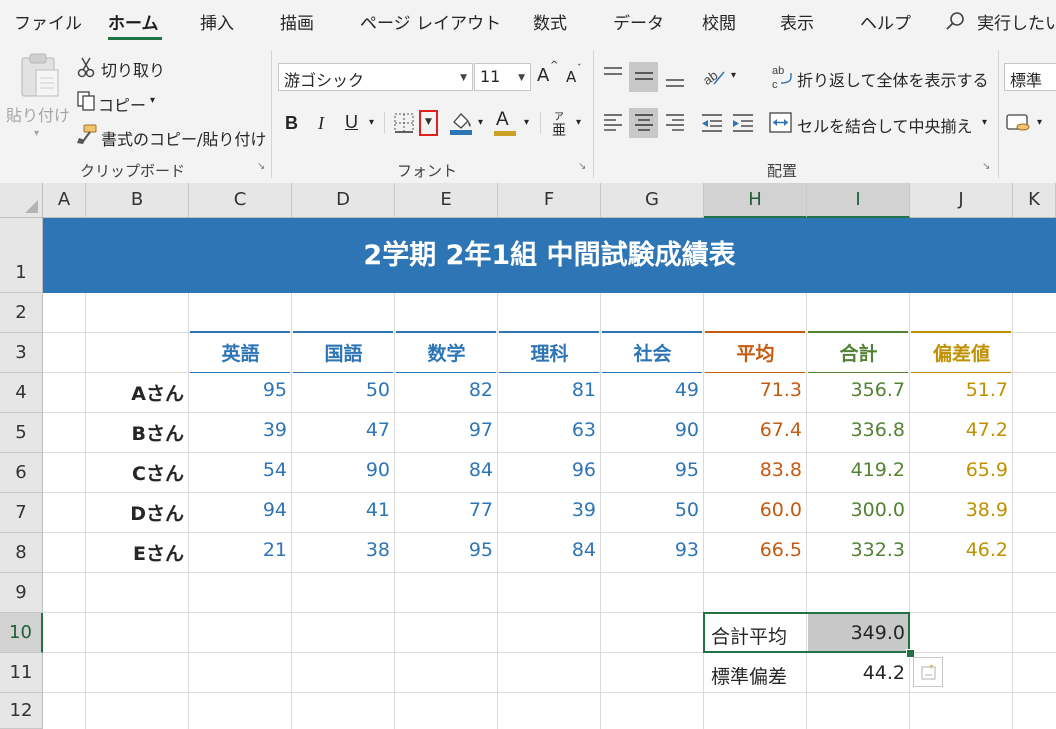 The image size is (1056, 729). Describe the element at coordinates (928, 672) in the screenshot. I see `quick-analysis-button` at that location.